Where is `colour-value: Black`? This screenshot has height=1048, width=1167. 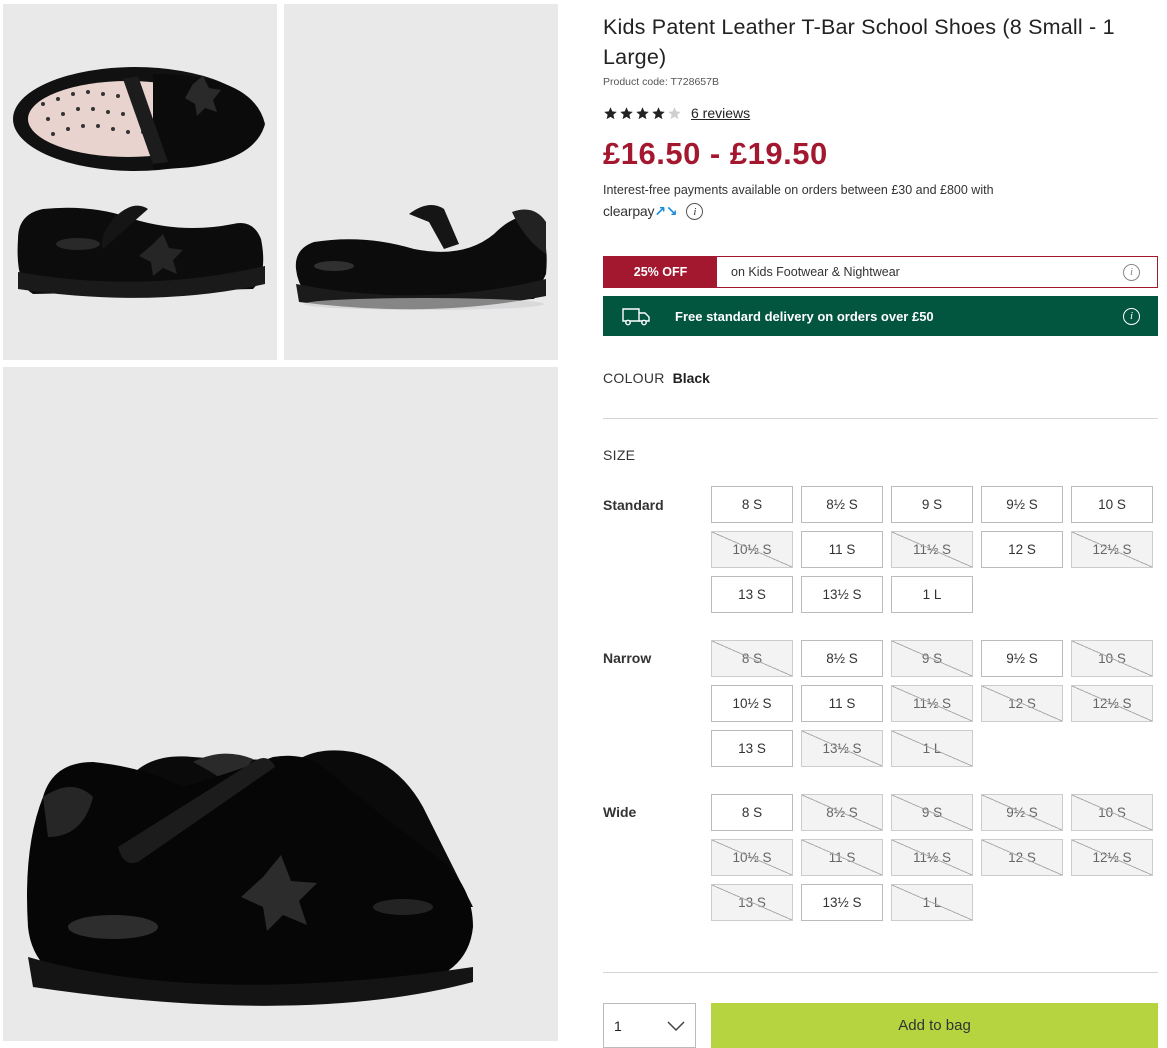 colour-value: Black is located at coordinates (691, 378).